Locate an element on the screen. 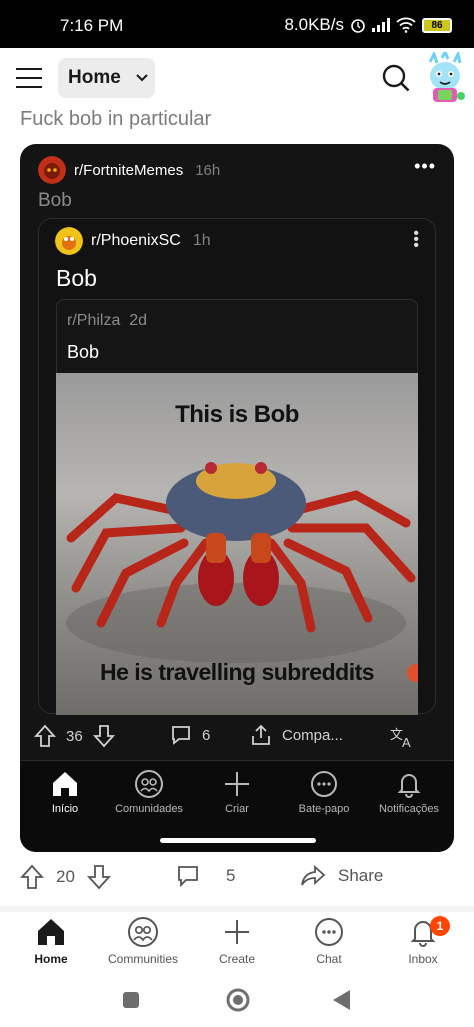 Image resolution: width=474 pixels, height=1027 pixels. nav-label: Create is located at coordinates (237, 959).